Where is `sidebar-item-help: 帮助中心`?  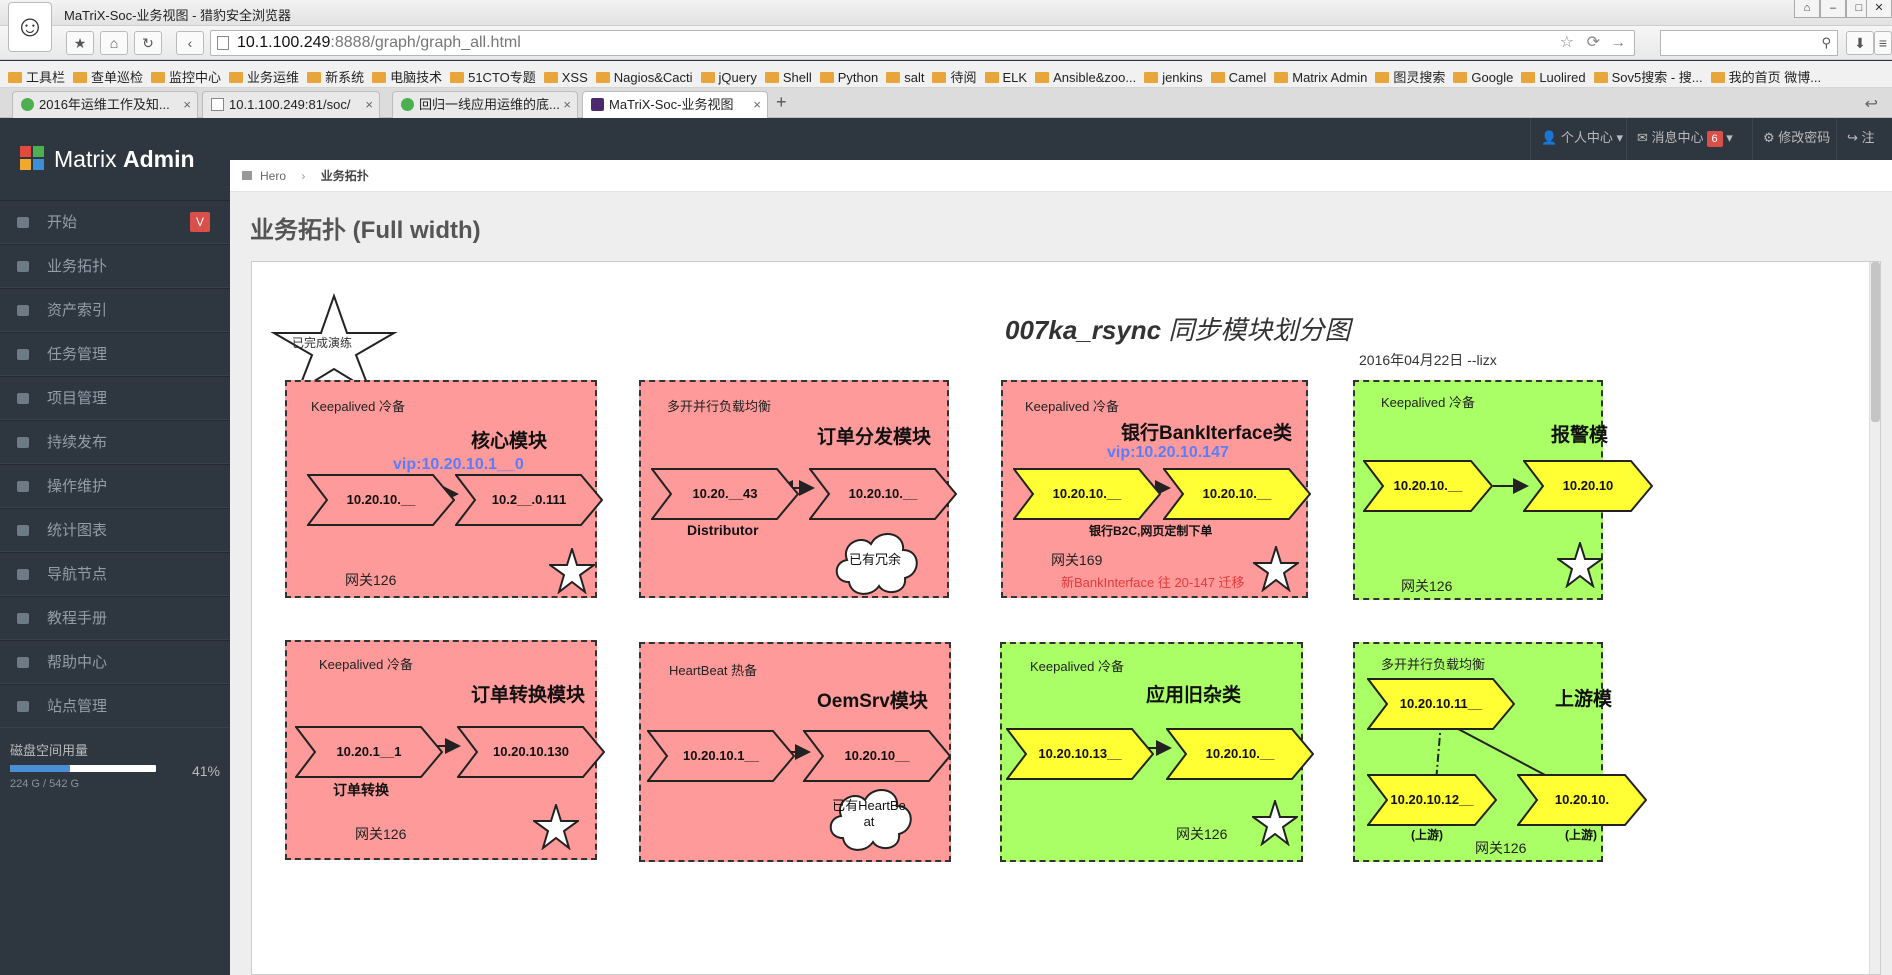
sidebar-item-help: 帮助中心 is located at coordinates (115, 662).